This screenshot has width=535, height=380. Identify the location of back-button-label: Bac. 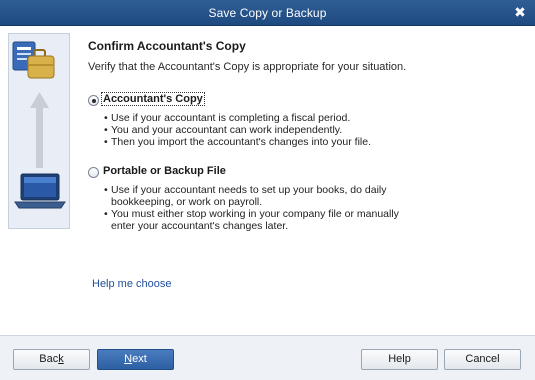
(49, 359).